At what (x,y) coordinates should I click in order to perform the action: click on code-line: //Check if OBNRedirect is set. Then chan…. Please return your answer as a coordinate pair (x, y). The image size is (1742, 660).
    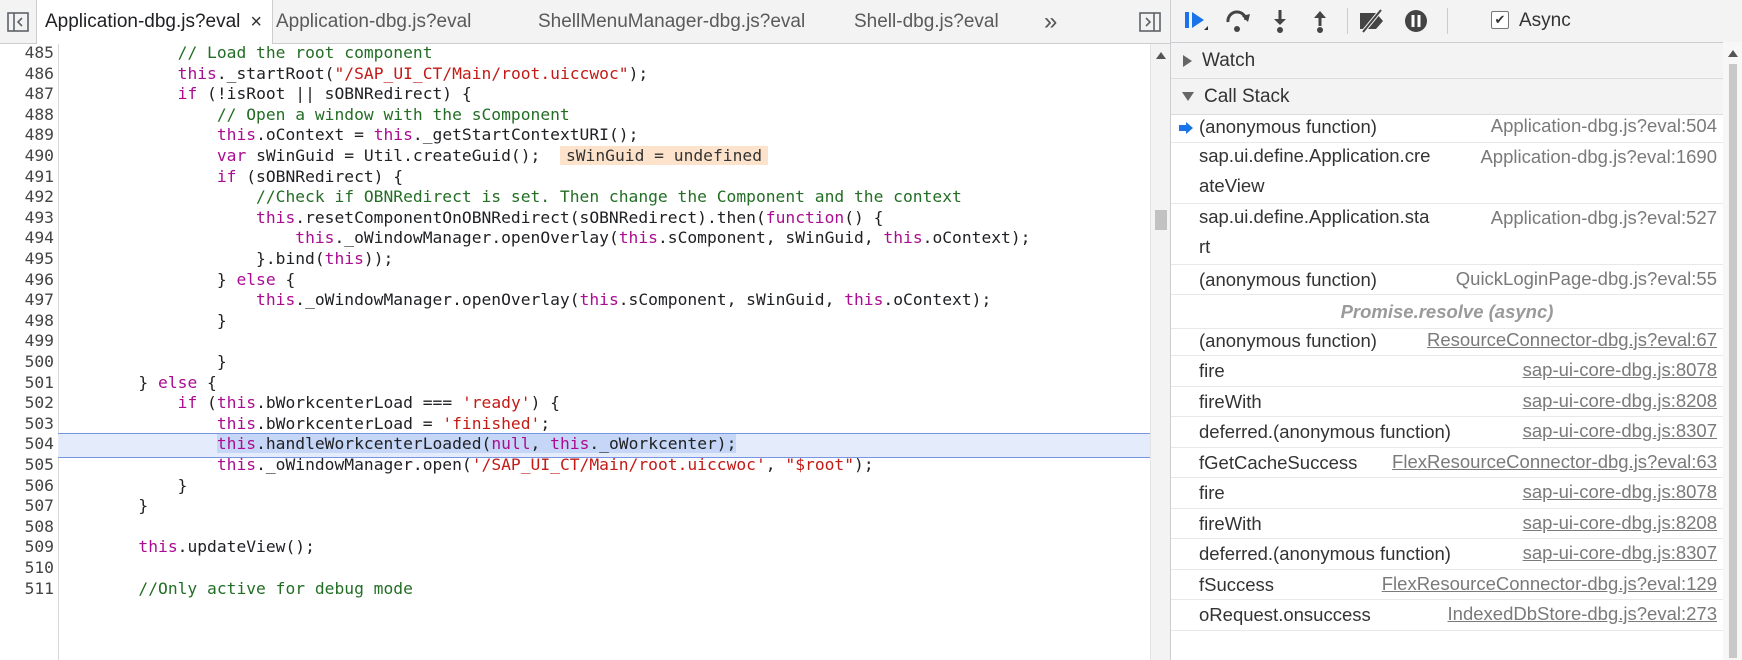
    Looking at the image, I should click on (609, 197).